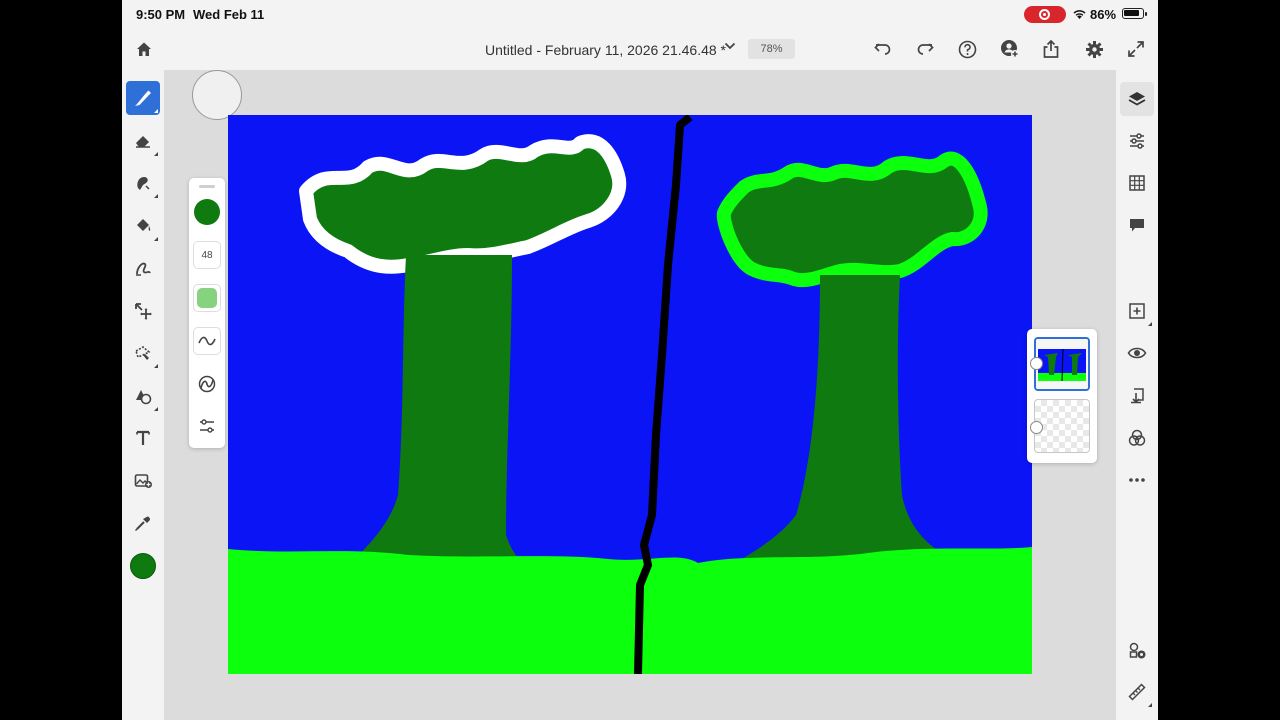 This screenshot has width=1280, height=720. What do you see at coordinates (730, 46) in the screenshot?
I see `chevron-down-icon` at bounding box center [730, 46].